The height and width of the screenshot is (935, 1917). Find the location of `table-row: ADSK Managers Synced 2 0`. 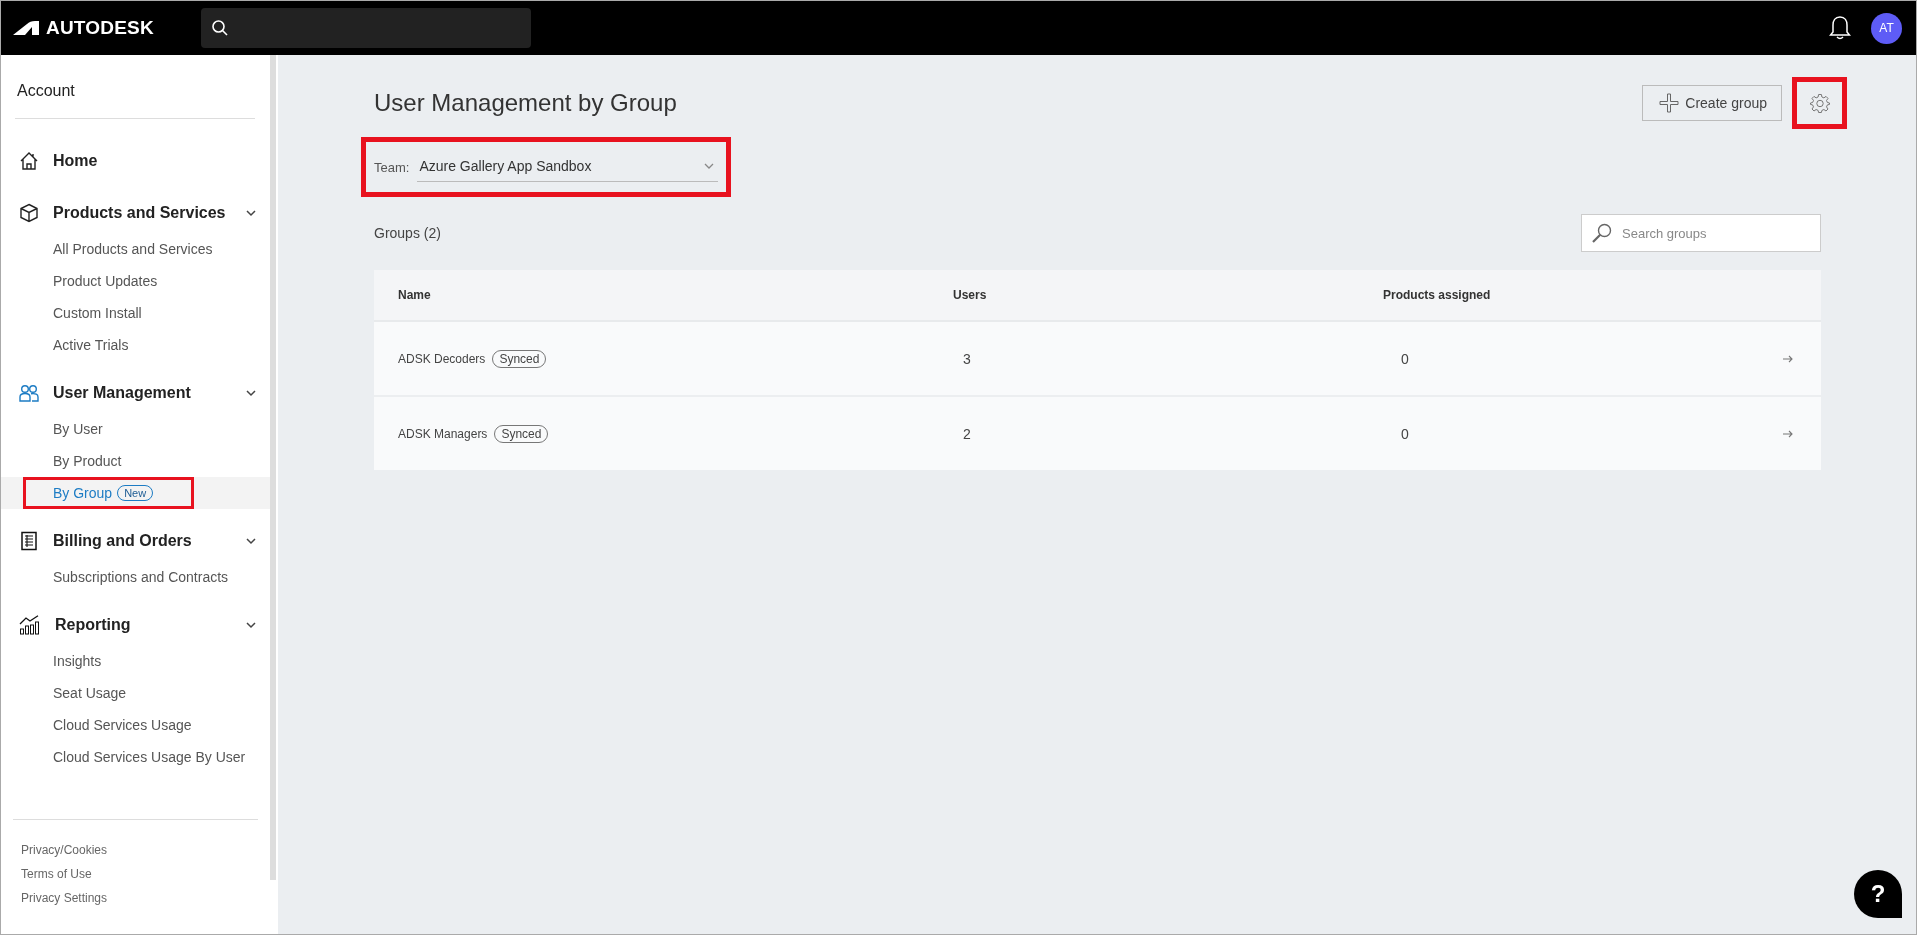

table-row: ADSK Managers Synced 2 0 is located at coordinates (1097, 433).